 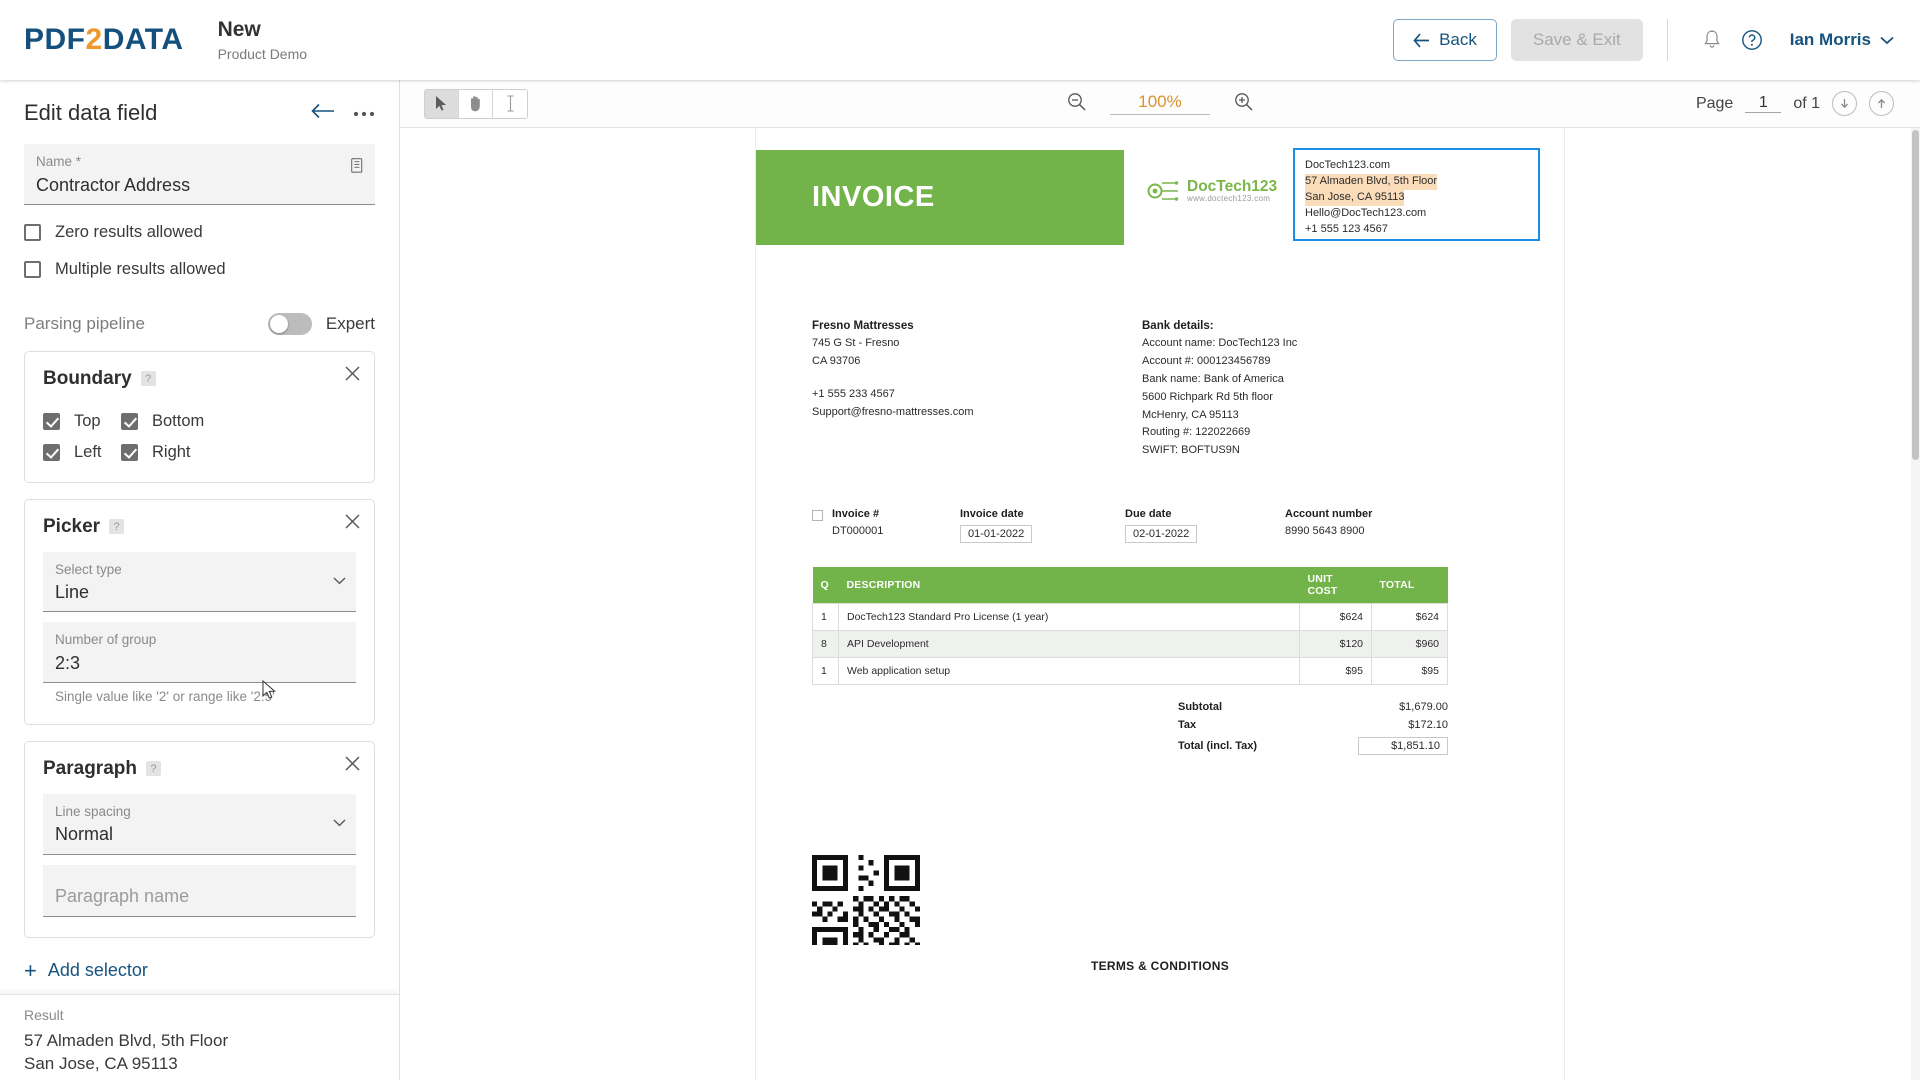 I want to click on highlight-span: San Jose, CA 95113, so click(x=1355, y=197).